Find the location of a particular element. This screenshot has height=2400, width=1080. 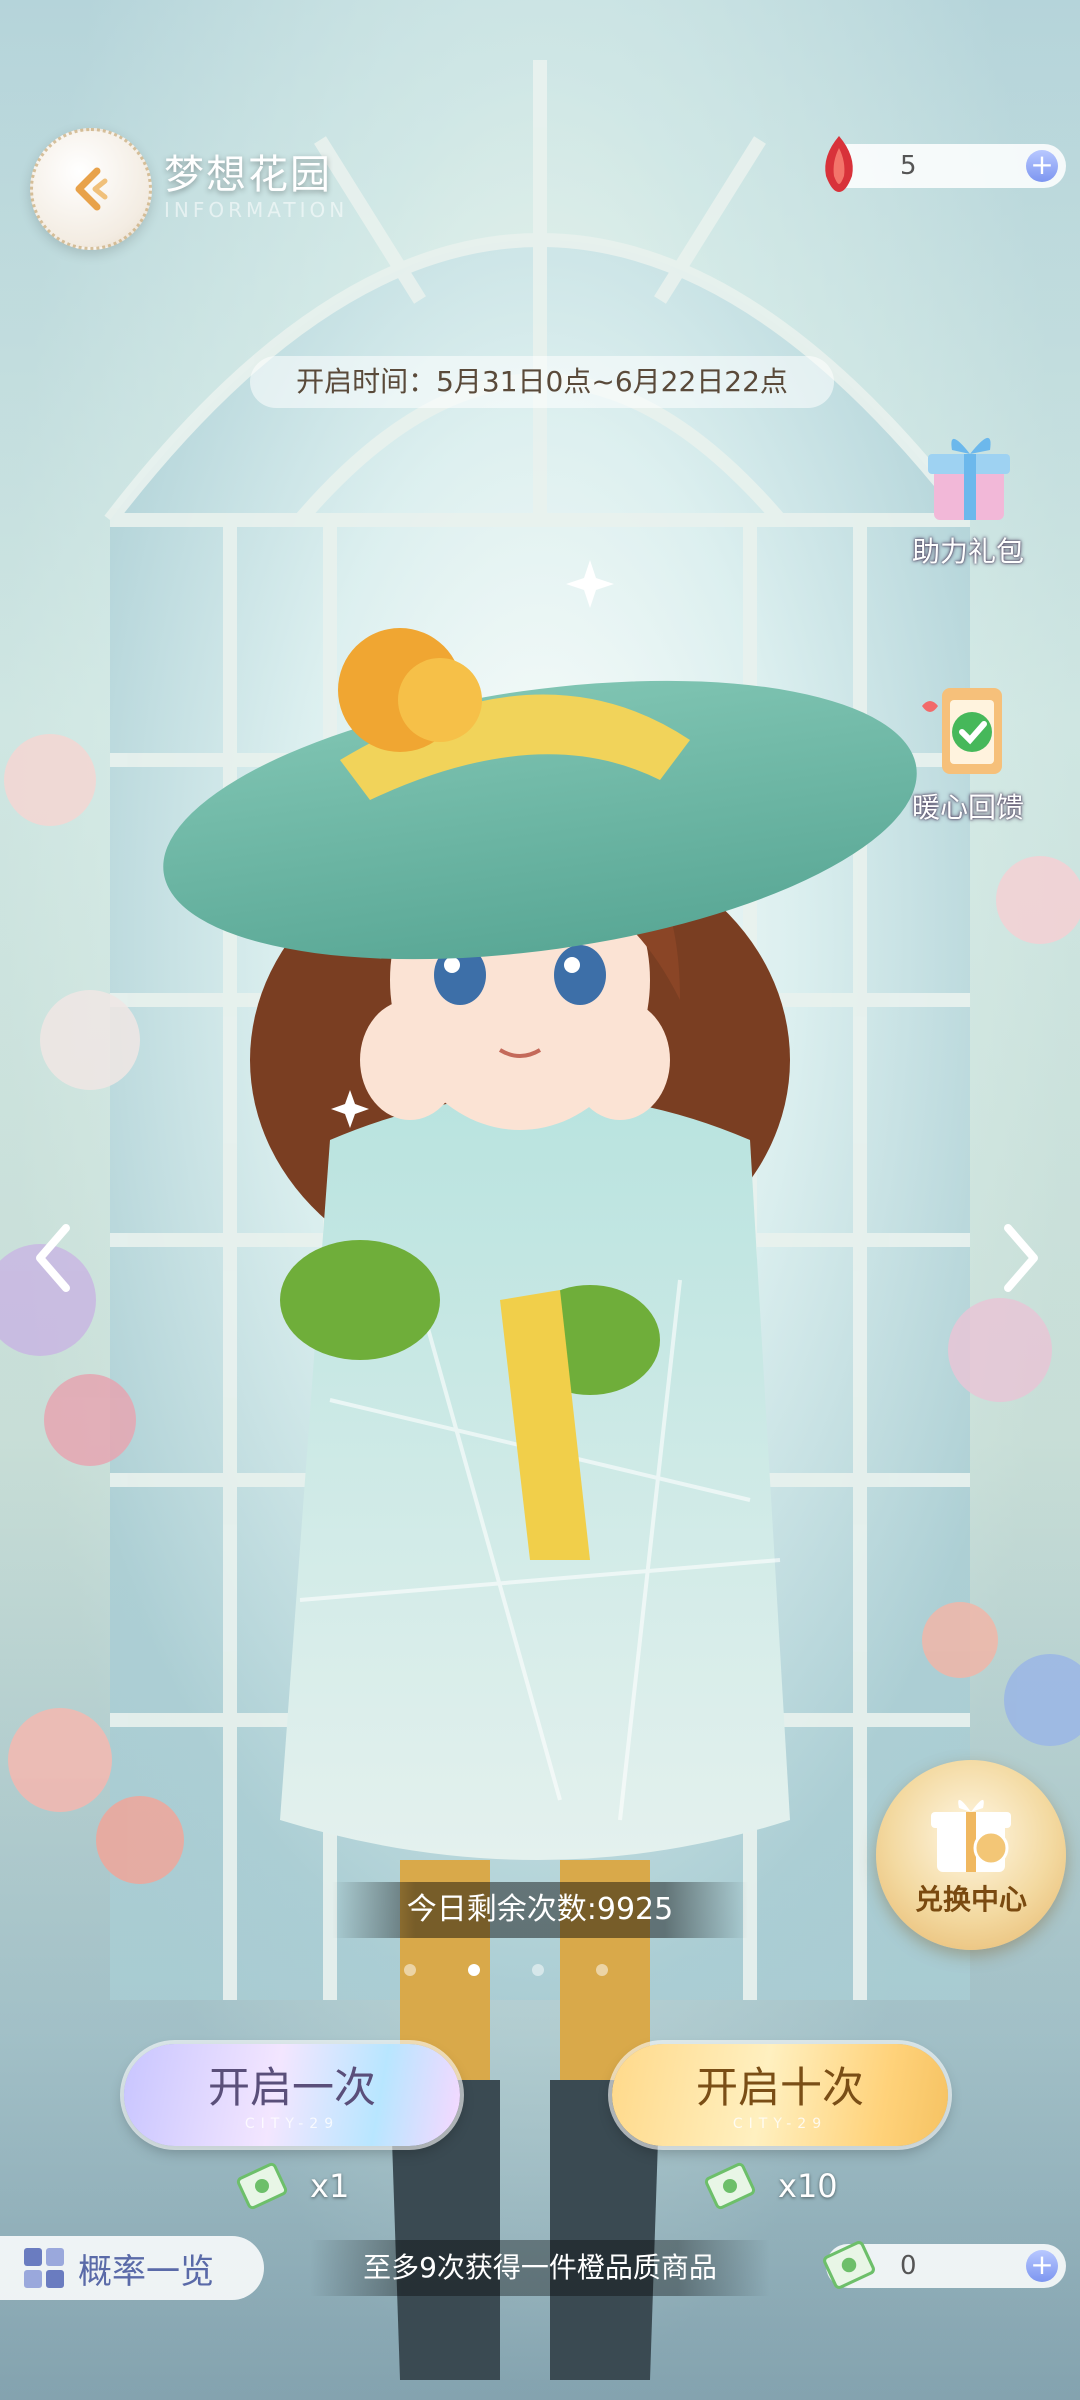

back-button is located at coordinates (91, 189).